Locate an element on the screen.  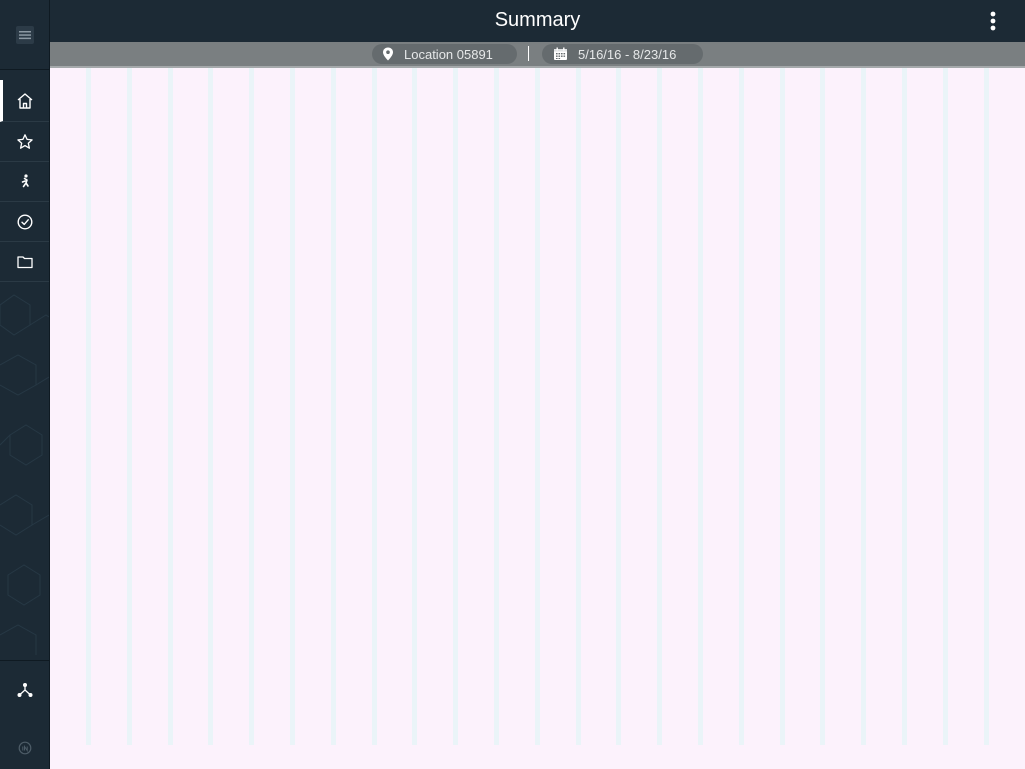
filter-bar: Location 05891 5/16/16 - 8/23/16 is located at coordinates (537, 55).